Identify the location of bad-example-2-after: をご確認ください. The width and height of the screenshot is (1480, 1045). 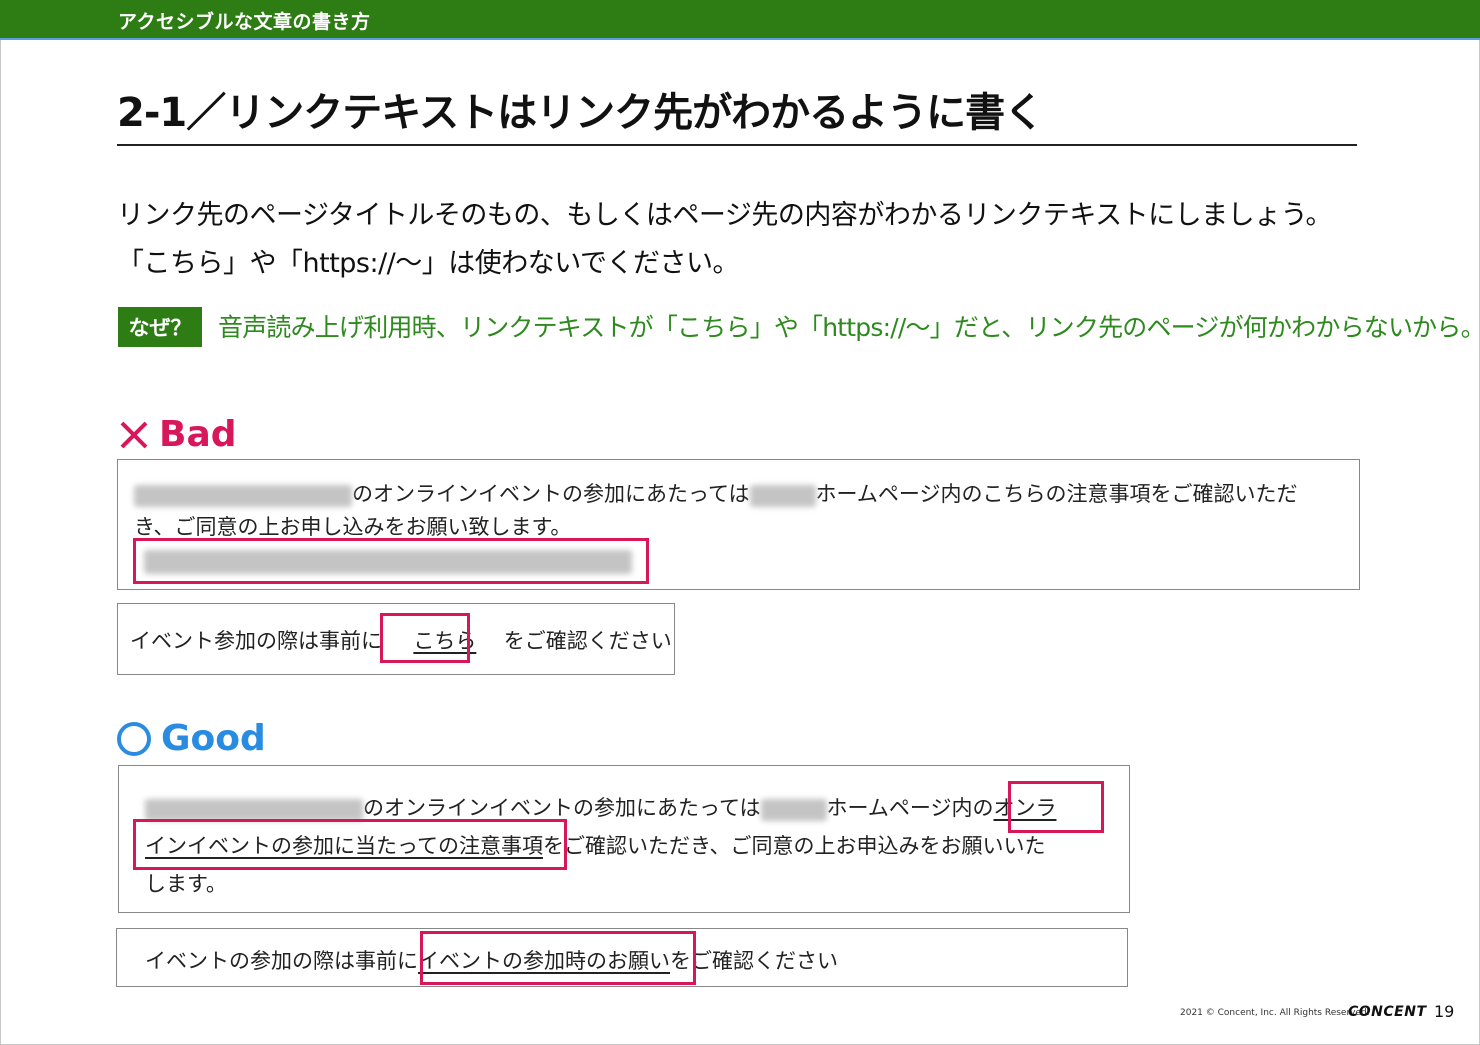
(587, 641).